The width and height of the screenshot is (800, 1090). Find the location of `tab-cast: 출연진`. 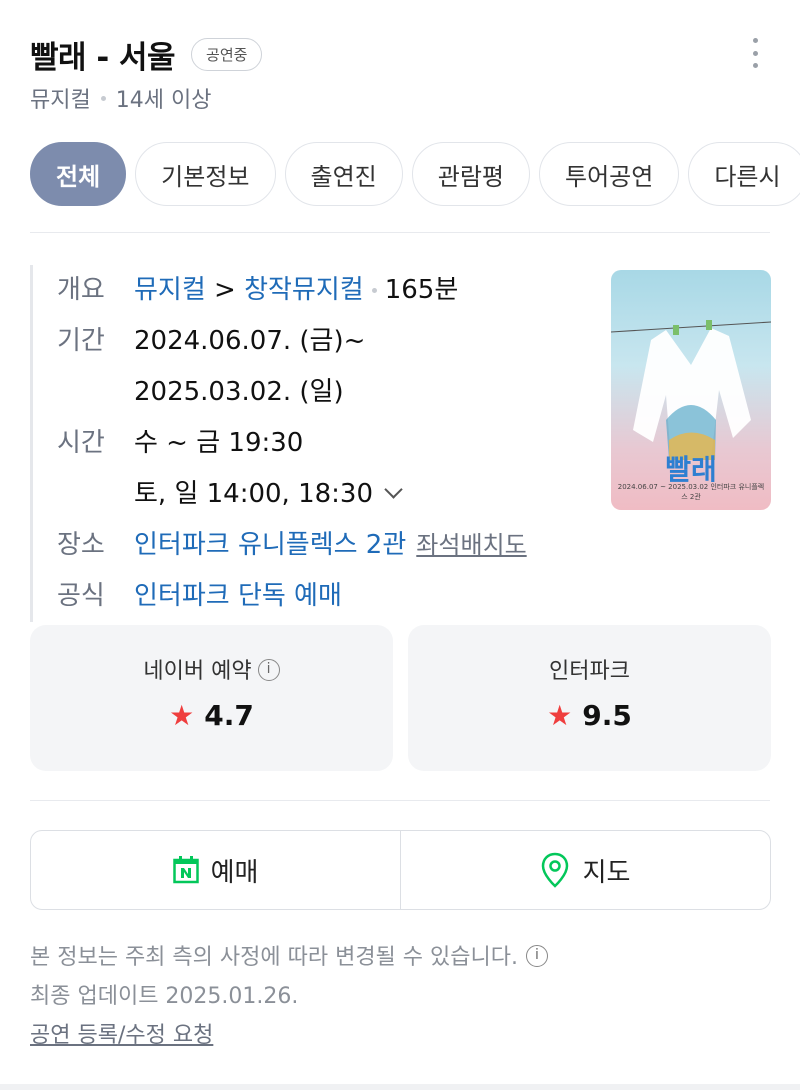

tab-cast: 출연진 is located at coordinates (343, 174).